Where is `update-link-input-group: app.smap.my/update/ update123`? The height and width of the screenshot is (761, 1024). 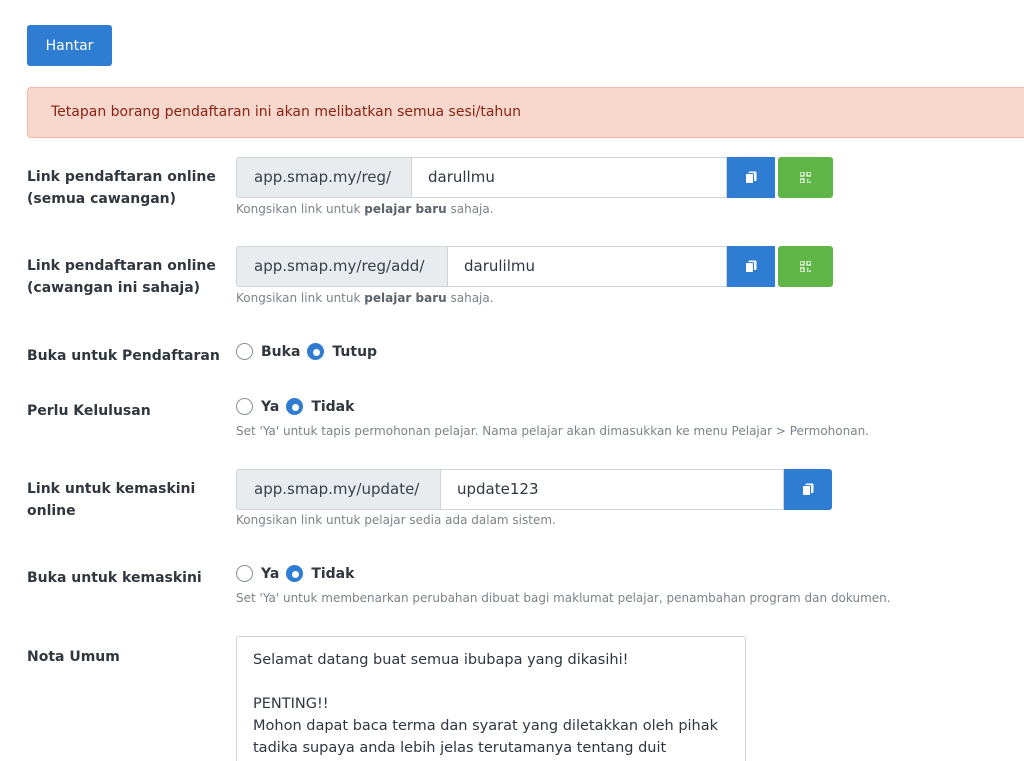 update-link-input-group: app.smap.my/update/ update123 is located at coordinates (534, 489).